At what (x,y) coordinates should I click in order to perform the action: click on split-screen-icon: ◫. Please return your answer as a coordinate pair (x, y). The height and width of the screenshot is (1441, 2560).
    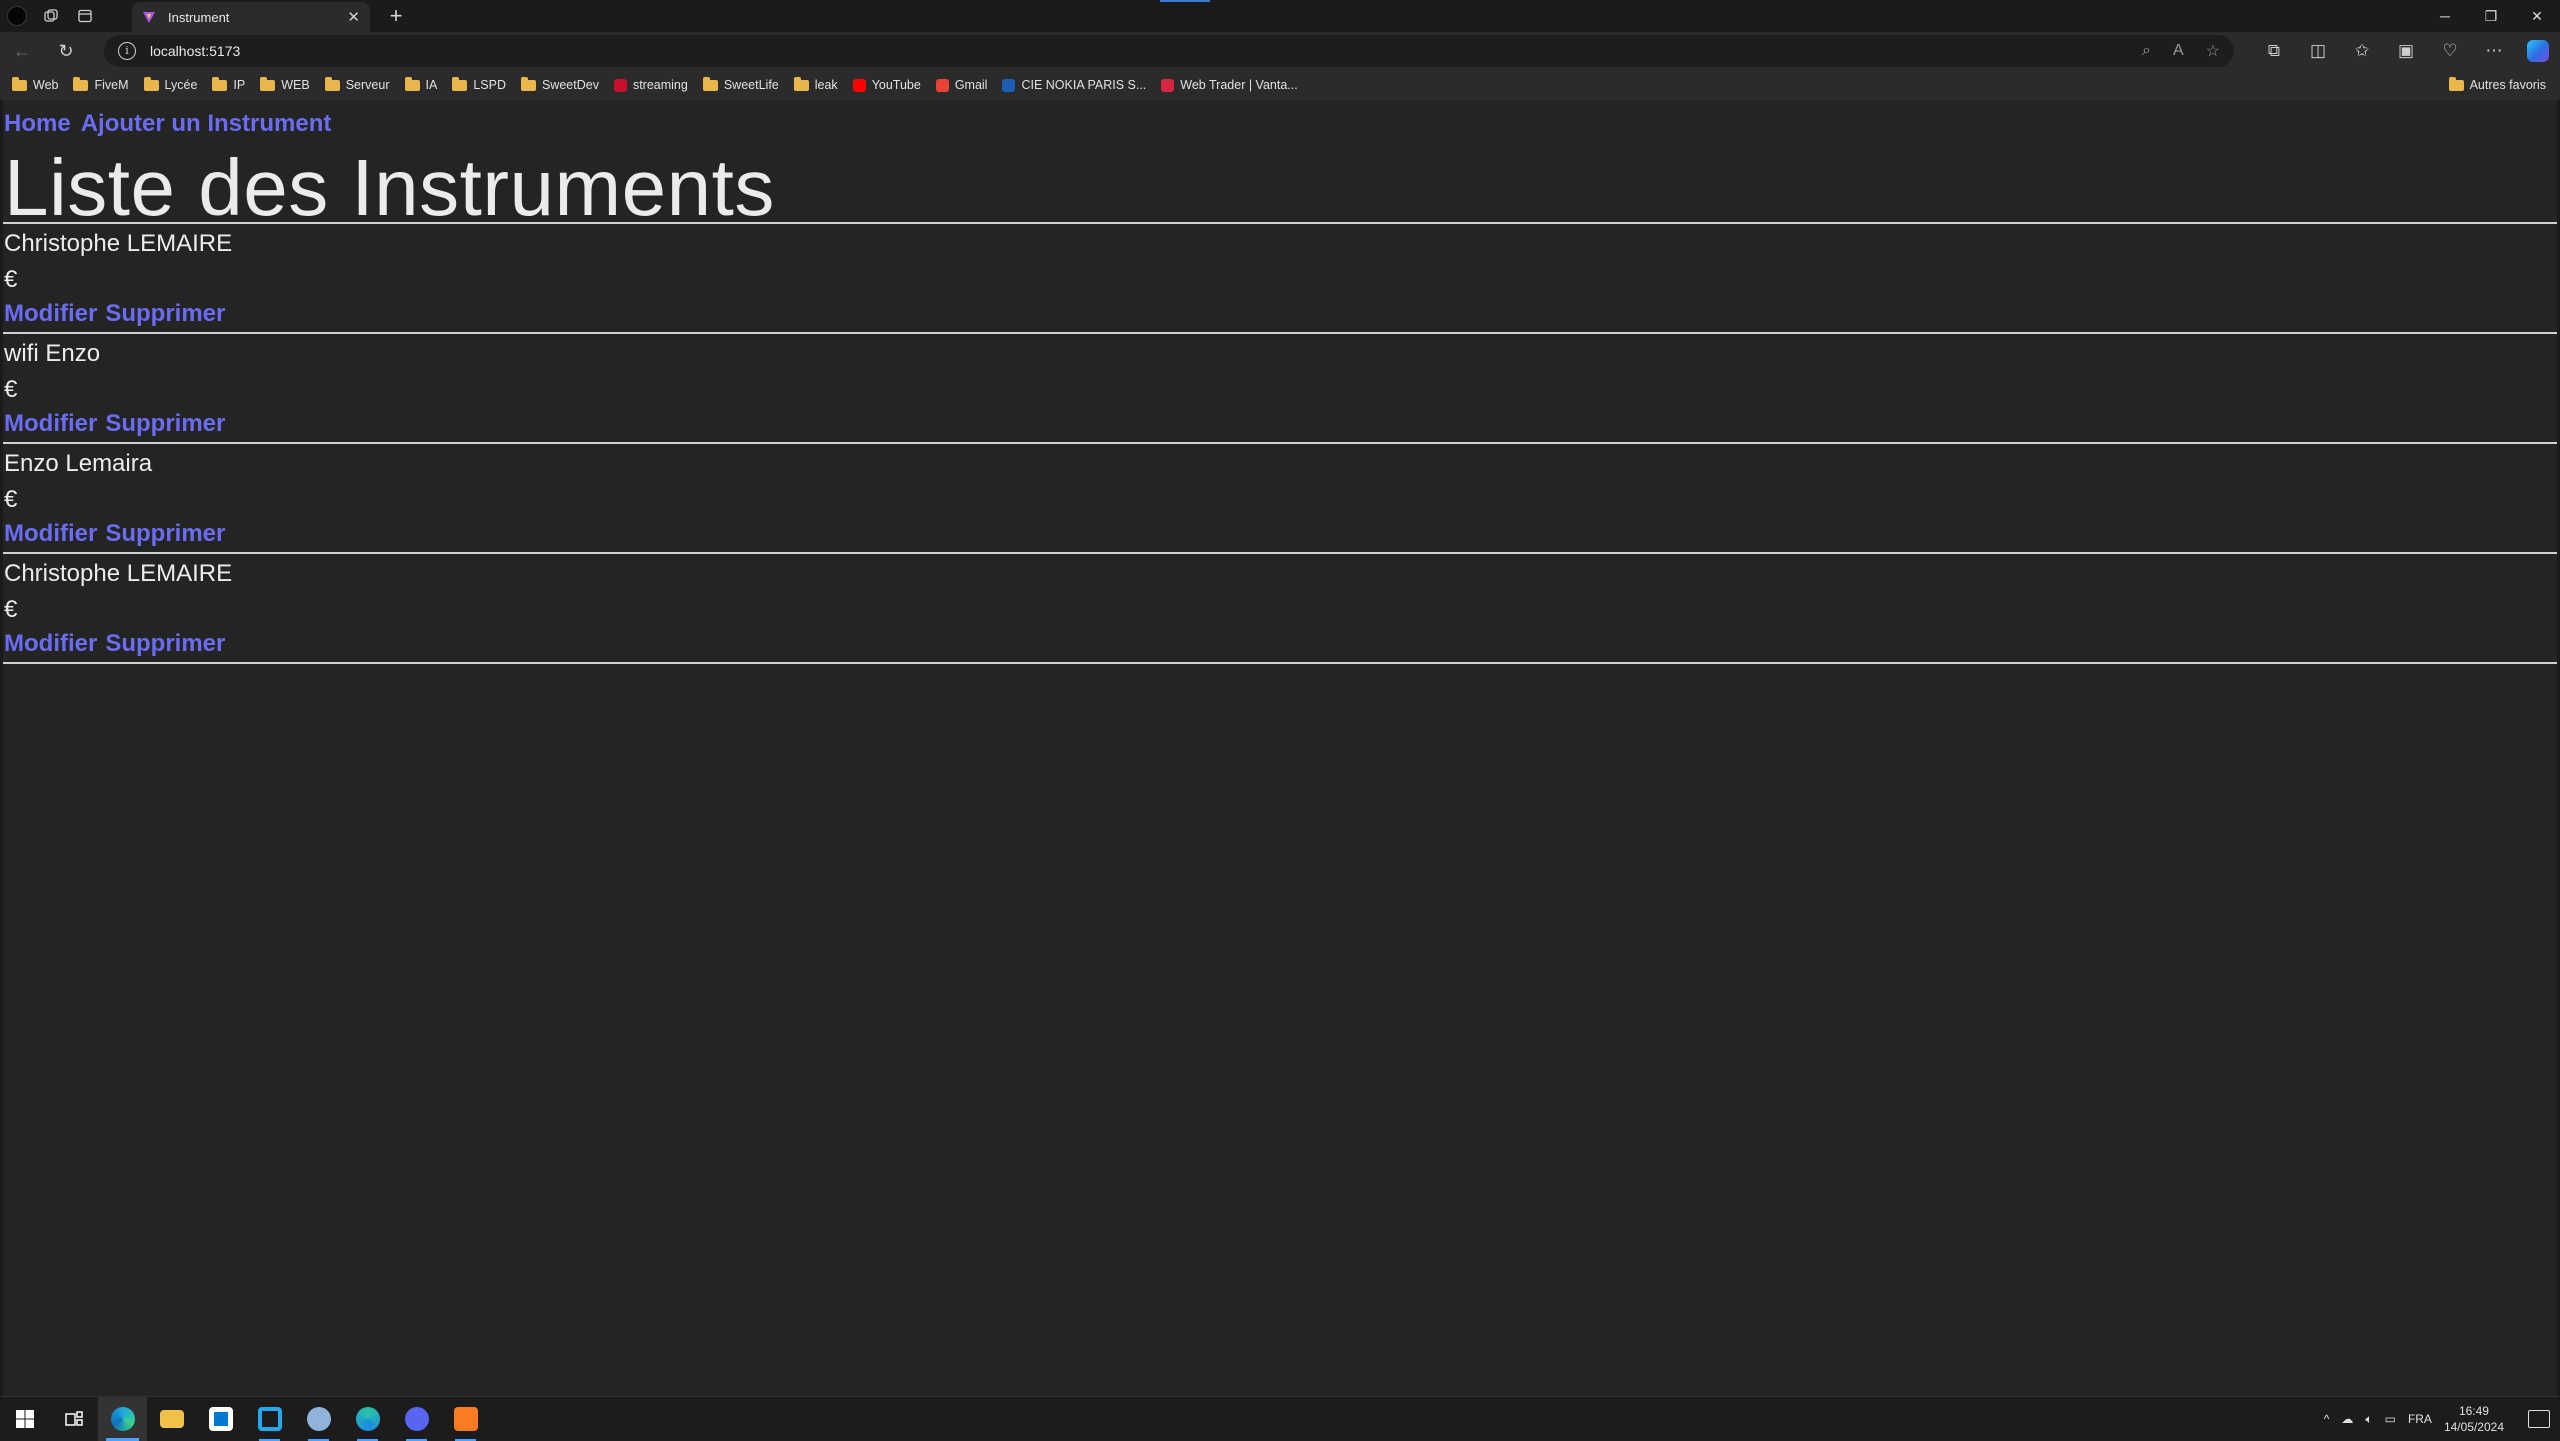
    Looking at the image, I should click on (2318, 51).